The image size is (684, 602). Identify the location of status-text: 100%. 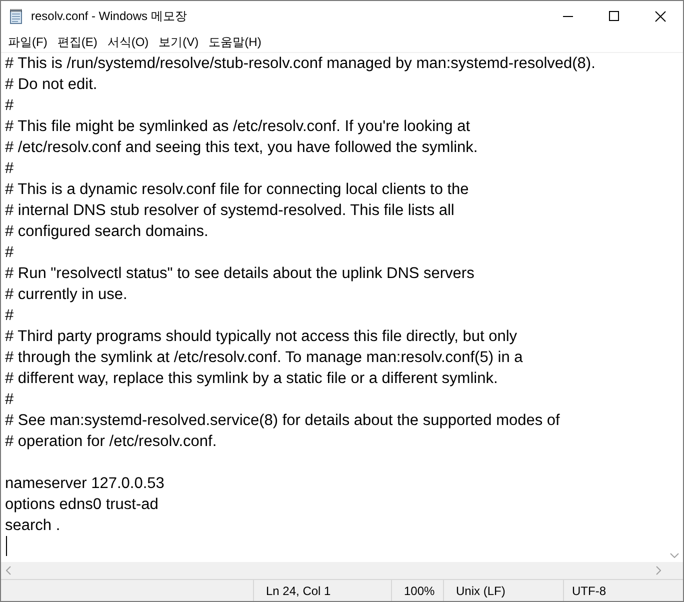
(419, 591).